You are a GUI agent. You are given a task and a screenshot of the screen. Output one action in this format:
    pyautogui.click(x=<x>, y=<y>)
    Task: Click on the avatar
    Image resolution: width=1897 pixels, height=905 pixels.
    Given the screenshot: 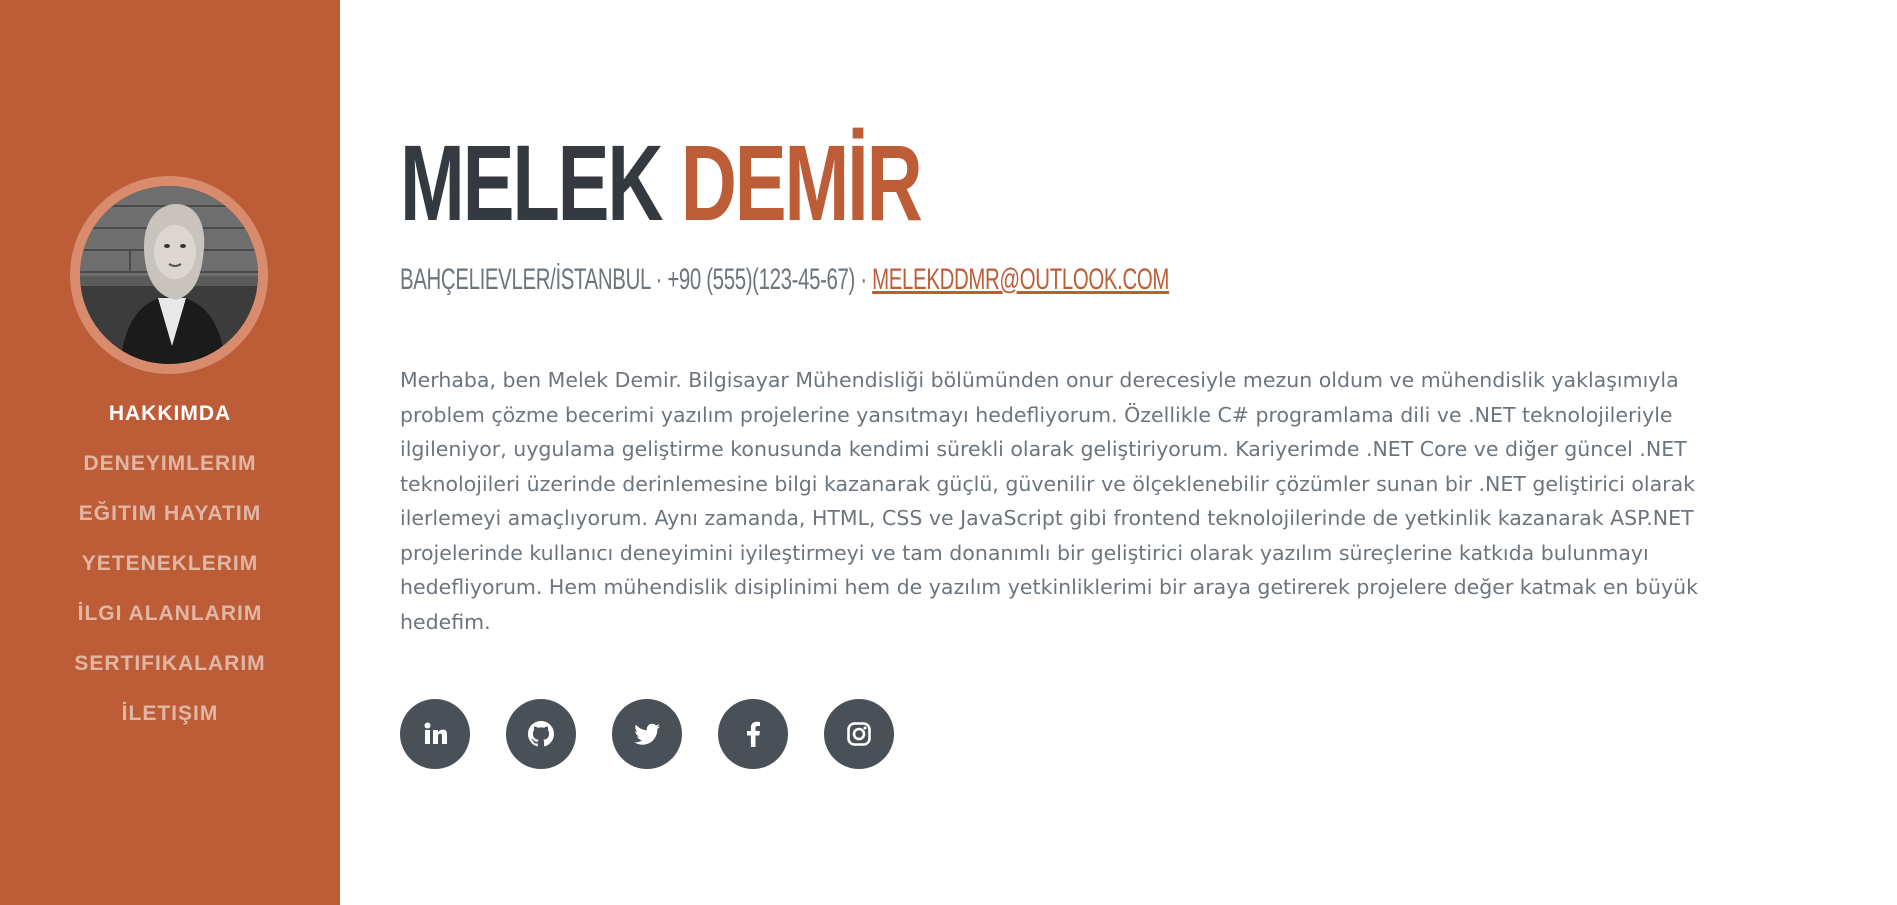 What is the action you would take?
    pyautogui.click(x=169, y=275)
    